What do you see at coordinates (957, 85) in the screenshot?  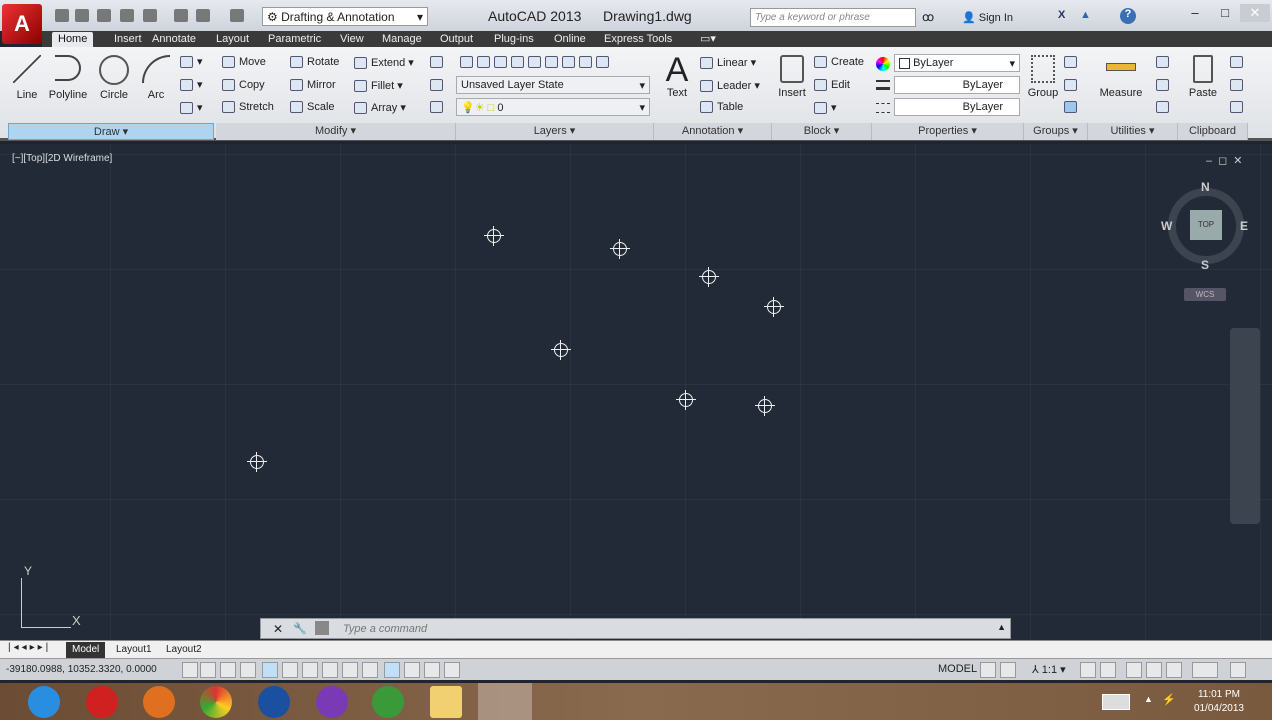 I see `lineweight-dropdown: ByLayer` at bounding box center [957, 85].